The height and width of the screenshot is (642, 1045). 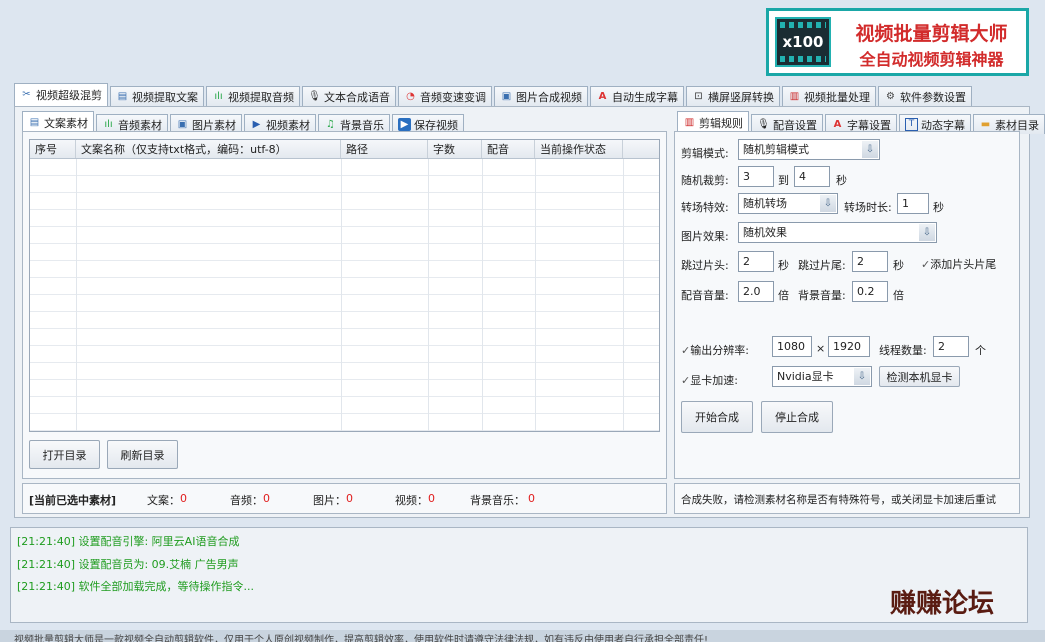 I want to click on logo-subtitle: 全自动视频剪辑神器, so click(x=931, y=59).